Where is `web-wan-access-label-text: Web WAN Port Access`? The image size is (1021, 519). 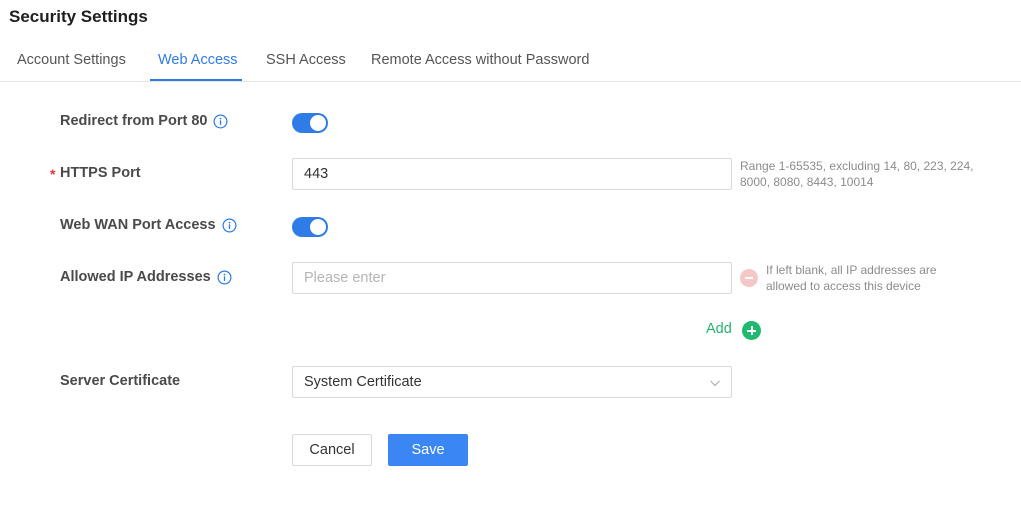 web-wan-access-label-text: Web WAN Port Access is located at coordinates (138, 225).